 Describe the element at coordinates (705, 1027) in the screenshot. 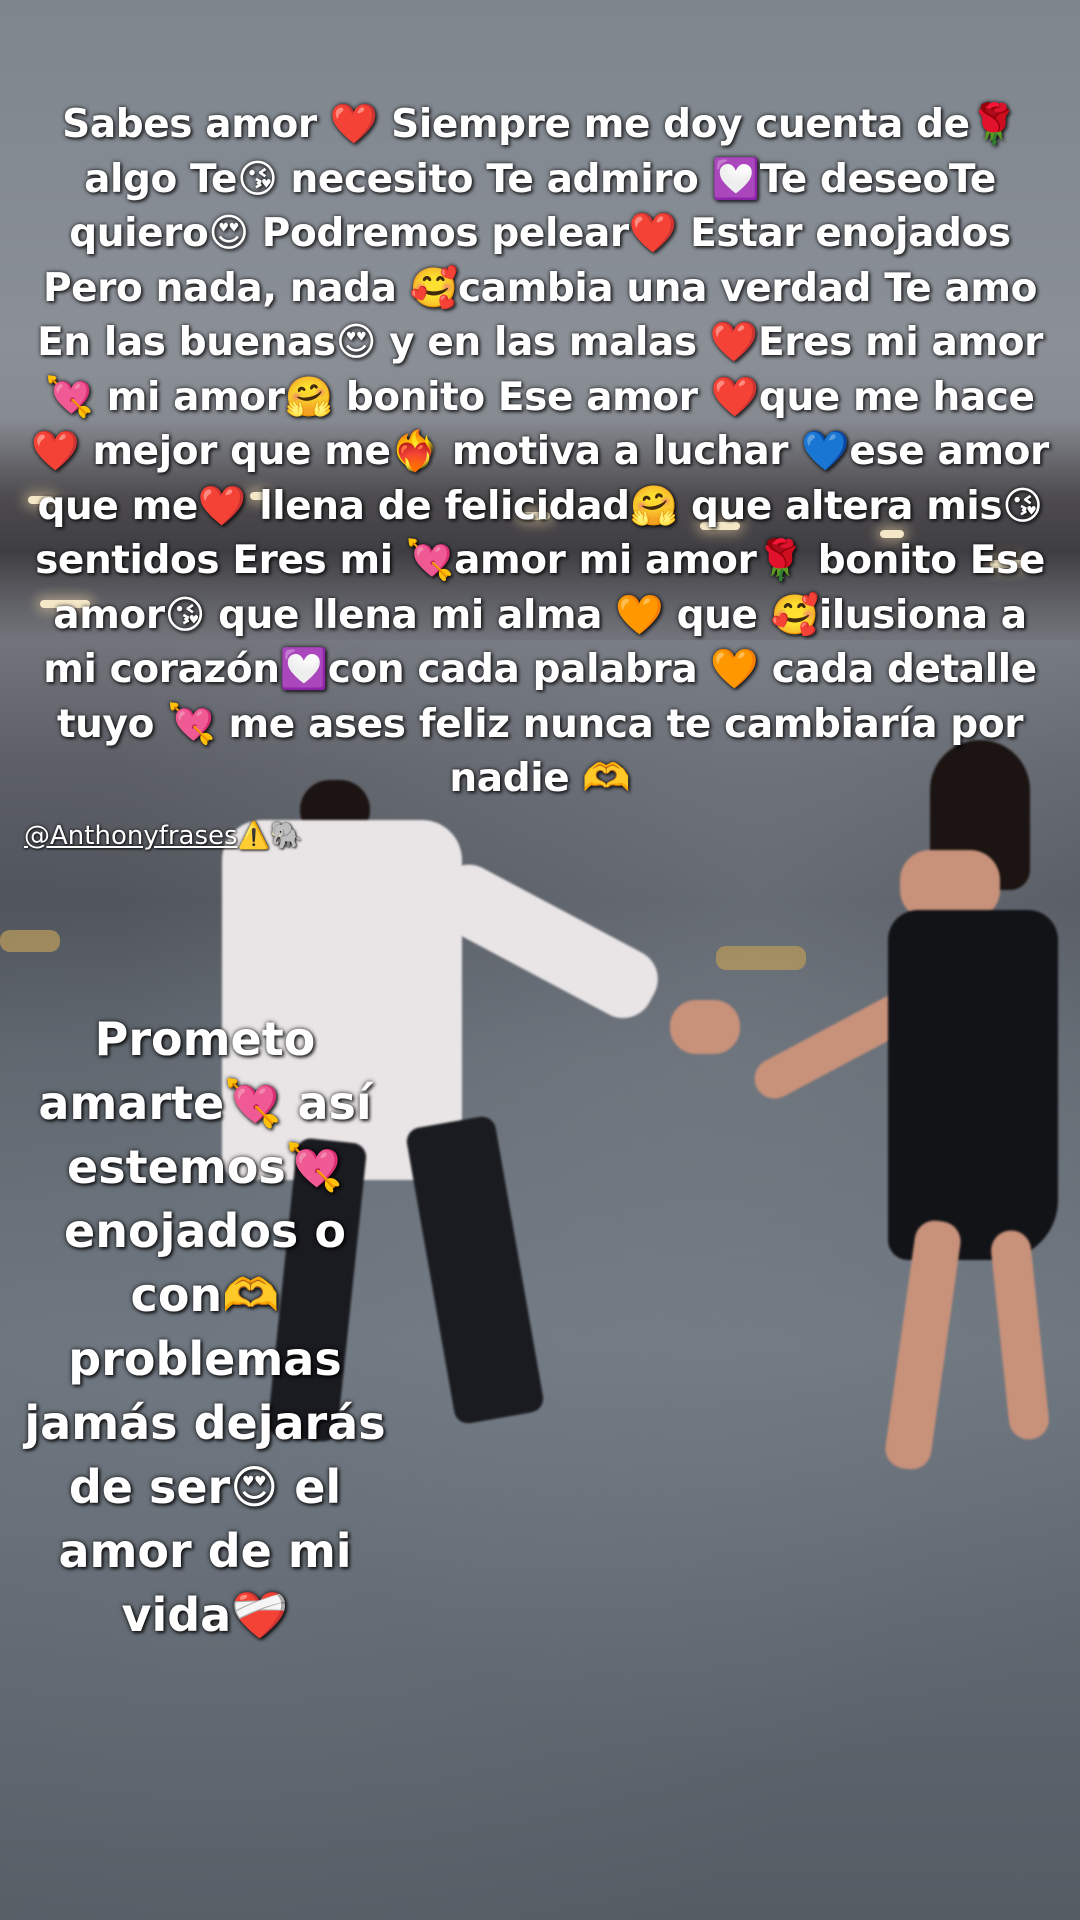

I see `joined-hands` at that location.